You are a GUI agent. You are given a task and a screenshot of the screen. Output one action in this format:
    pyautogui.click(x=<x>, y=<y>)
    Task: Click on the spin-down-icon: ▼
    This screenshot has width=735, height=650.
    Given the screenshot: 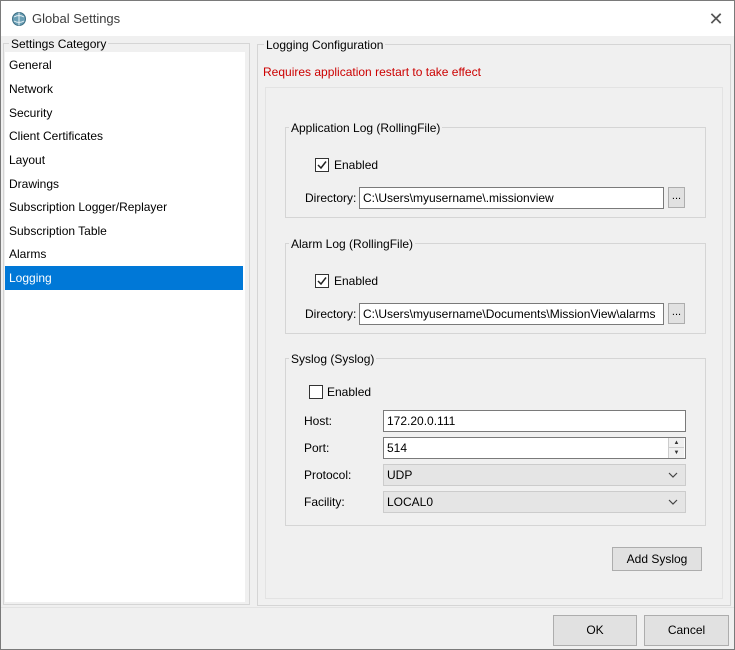 What is the action you would take?
    pyautogui.click(x=676, y=453)
    